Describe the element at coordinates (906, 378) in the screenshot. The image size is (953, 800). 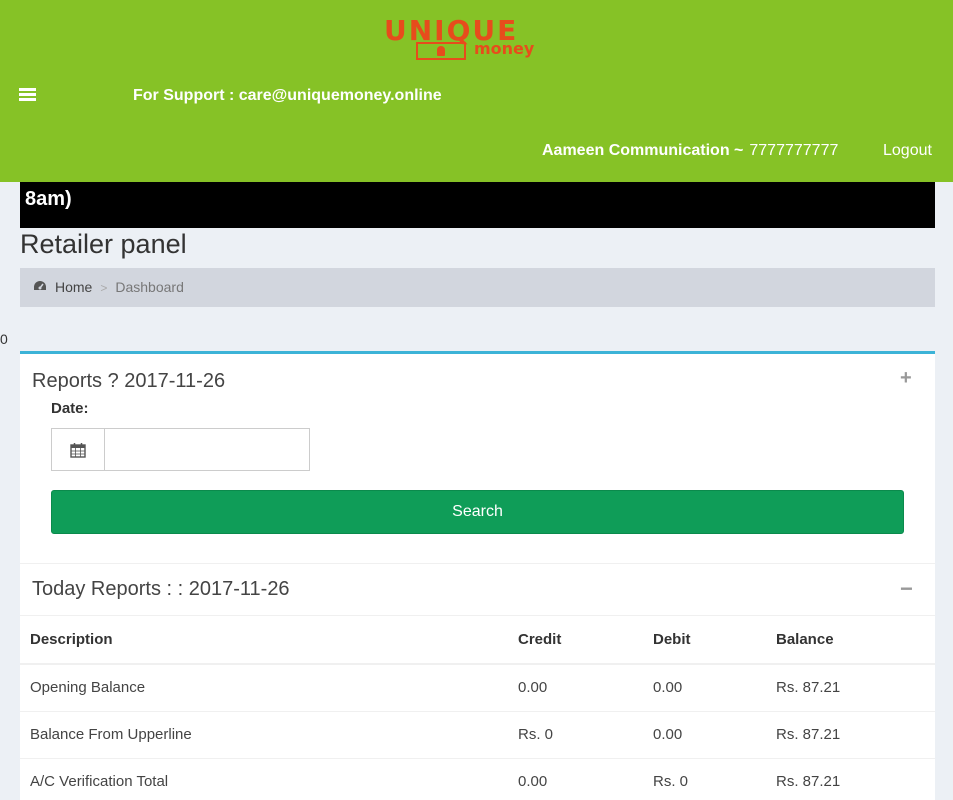
I see `plus-icon: +` at that location.